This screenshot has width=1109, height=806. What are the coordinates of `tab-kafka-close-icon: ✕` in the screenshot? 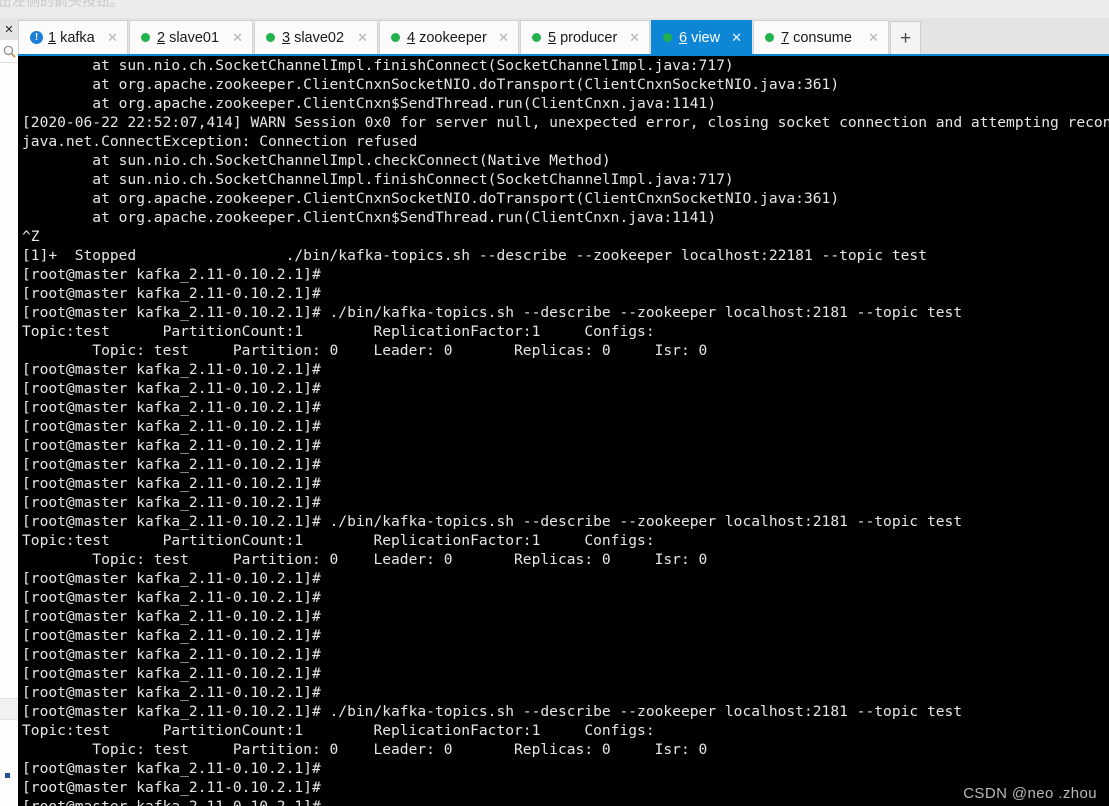 It's located at (112, 38).